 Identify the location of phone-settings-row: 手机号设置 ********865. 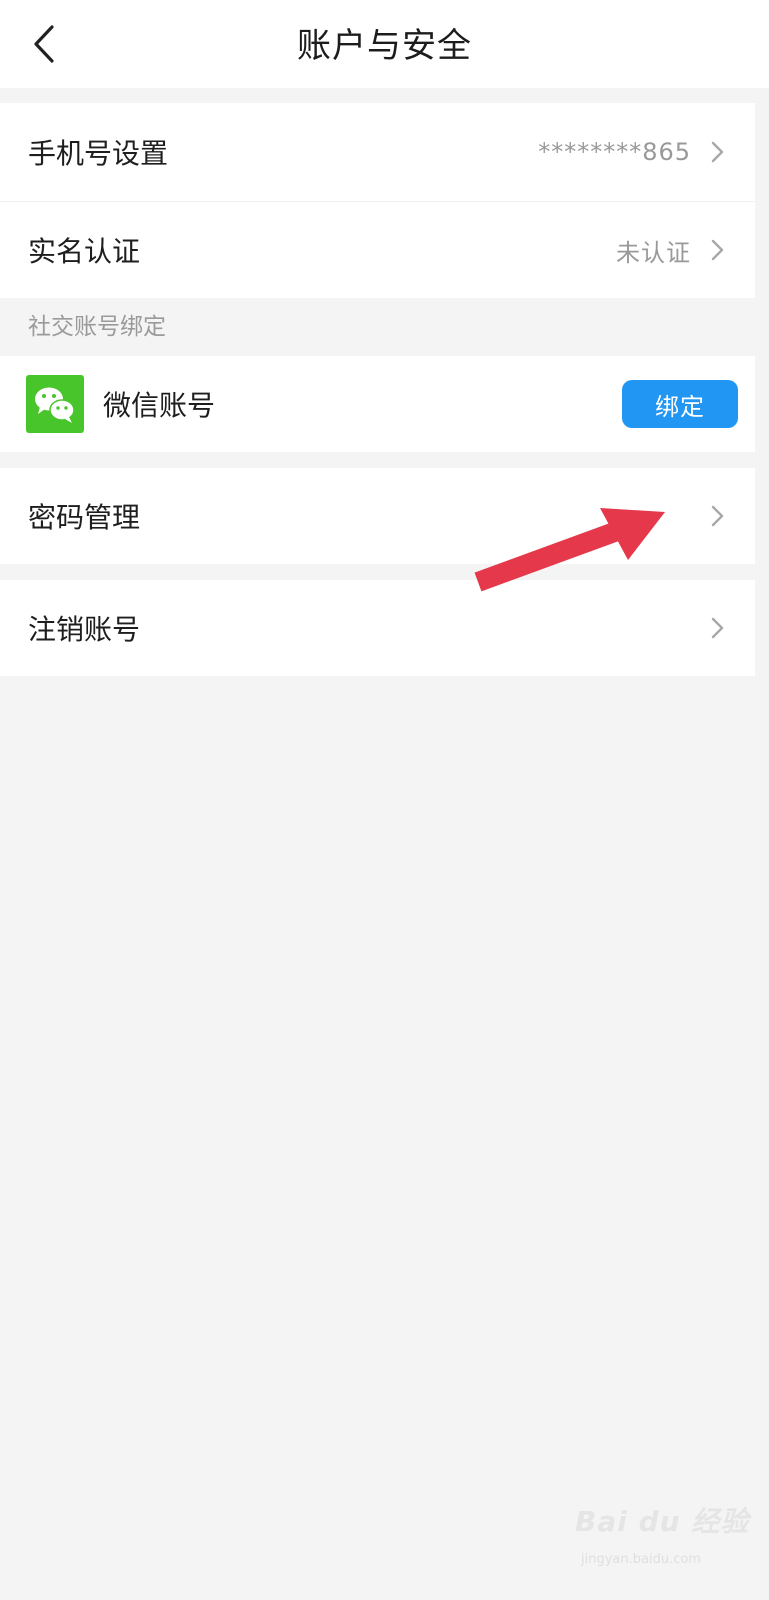
(377, 152).